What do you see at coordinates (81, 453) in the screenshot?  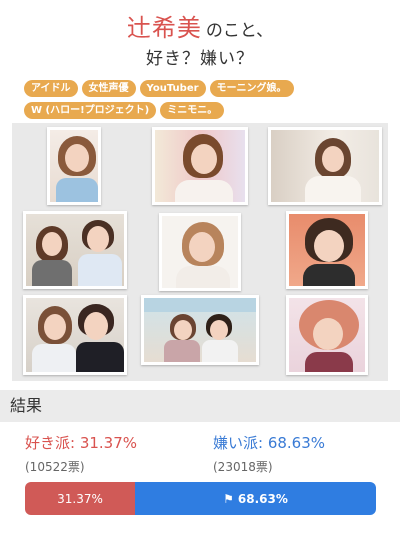 I see `like-stats: 好き派: 31.37% (10522票)` at bounding box center [81, 453].